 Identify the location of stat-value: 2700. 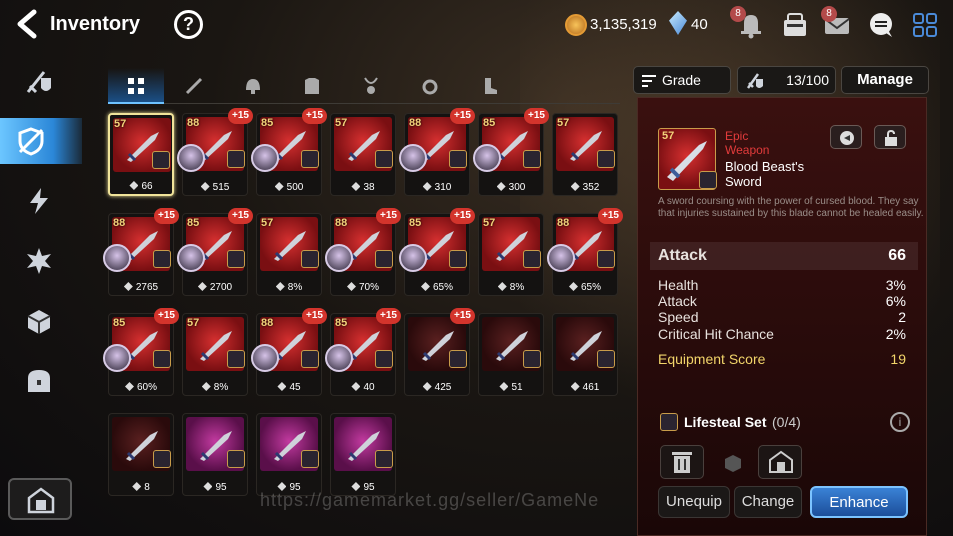
(221, 287).